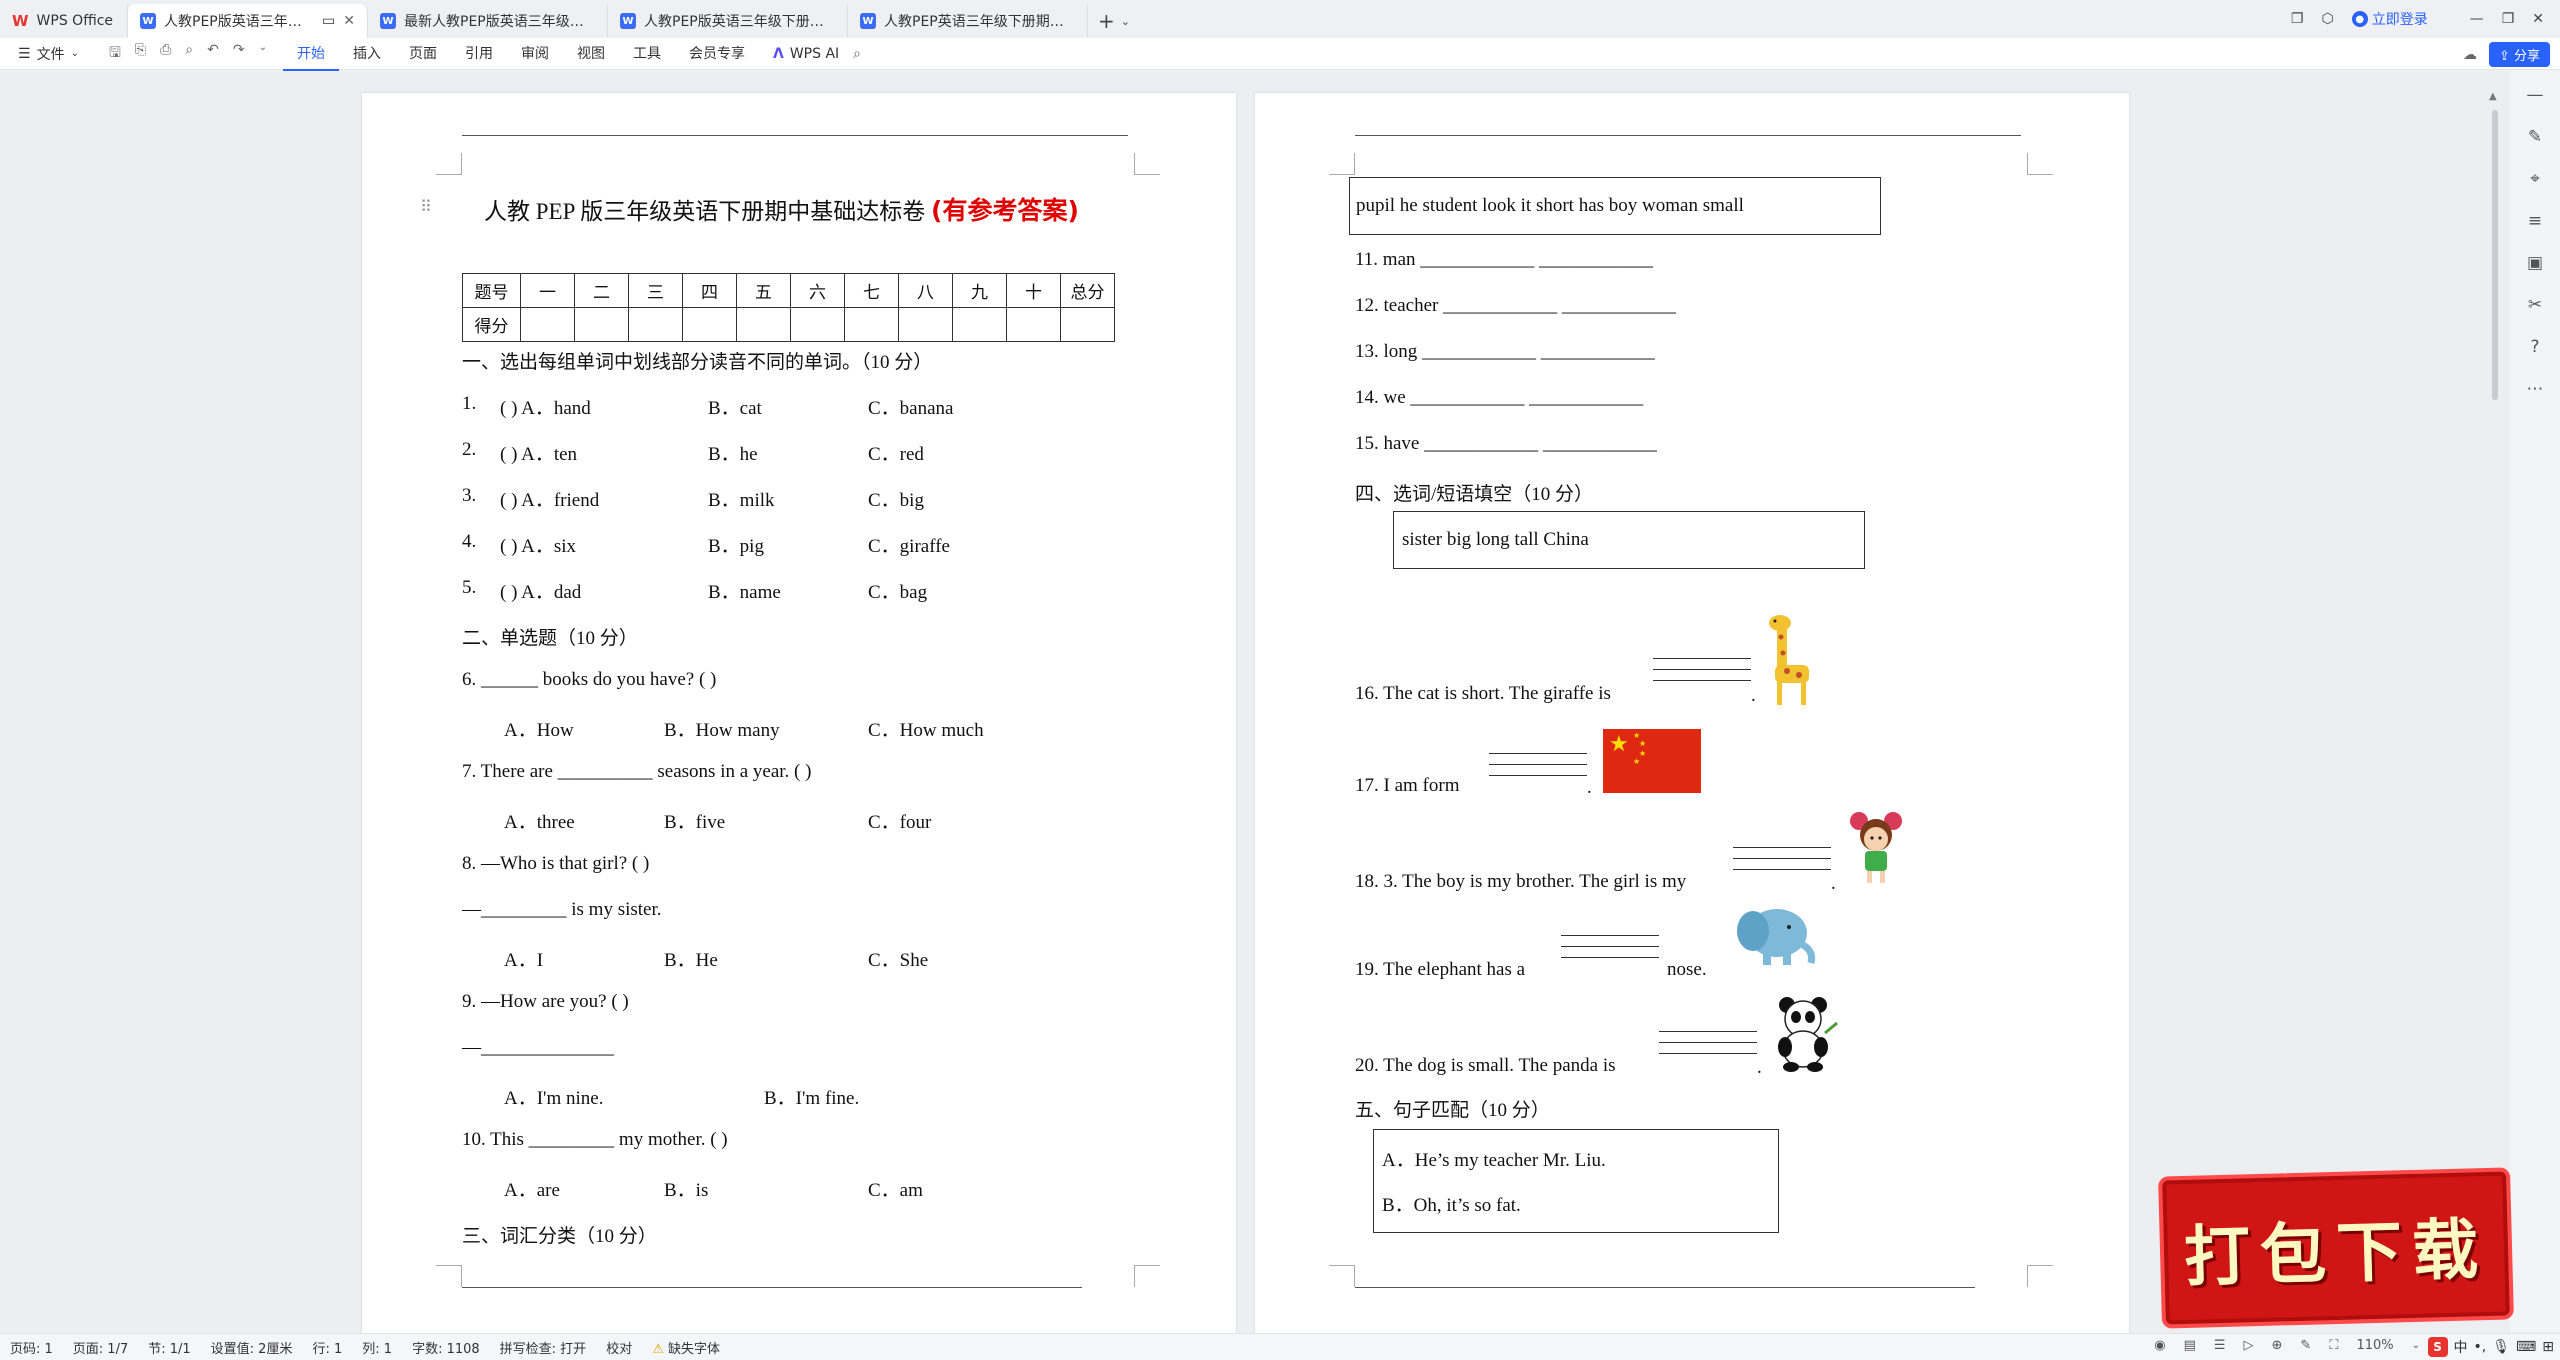 The height and width of the screenshot is (1360, 2560). What do you see at coordinates (2535, 263) in the screenshot?
I see `image-edit-icon: ▣` at bounding box center [2535, 263].